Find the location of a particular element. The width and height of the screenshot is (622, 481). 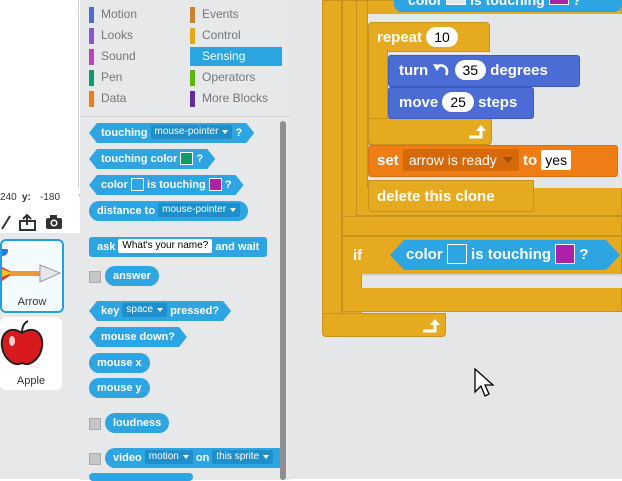

category-pen: Pen is located at coordinates (134, 77).